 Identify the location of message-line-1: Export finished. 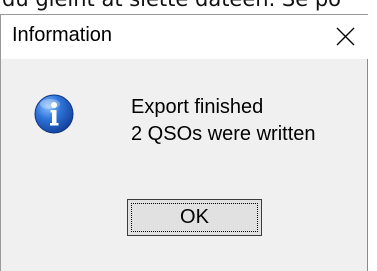
(197, 107).